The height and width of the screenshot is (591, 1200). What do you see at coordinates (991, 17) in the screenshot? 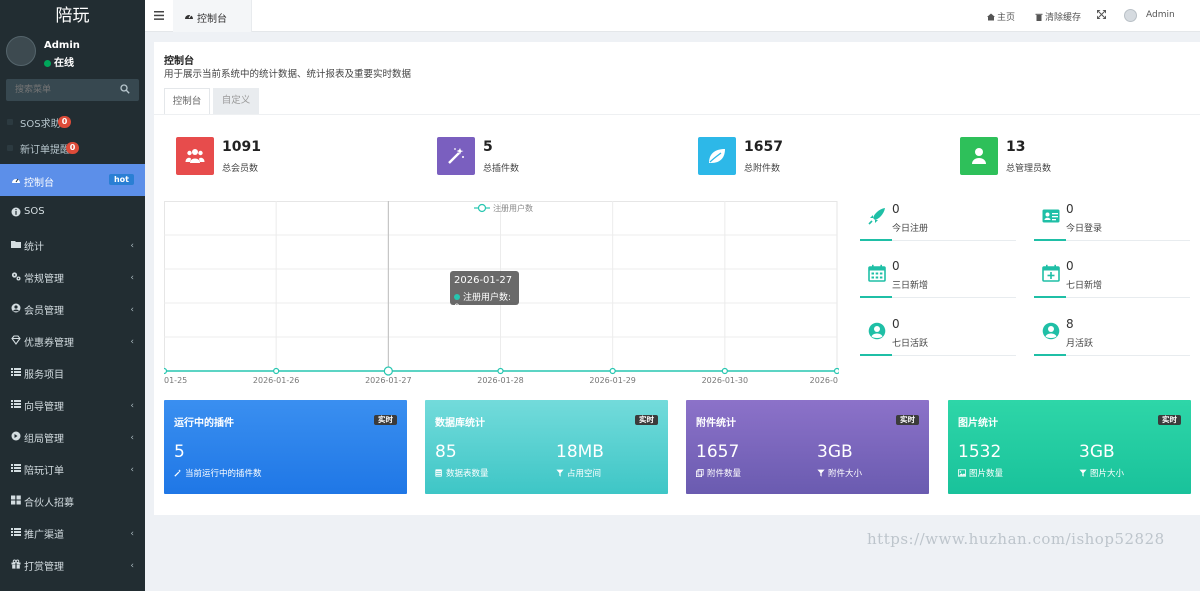
I see `home-icon` at bounding box center [991, 17].